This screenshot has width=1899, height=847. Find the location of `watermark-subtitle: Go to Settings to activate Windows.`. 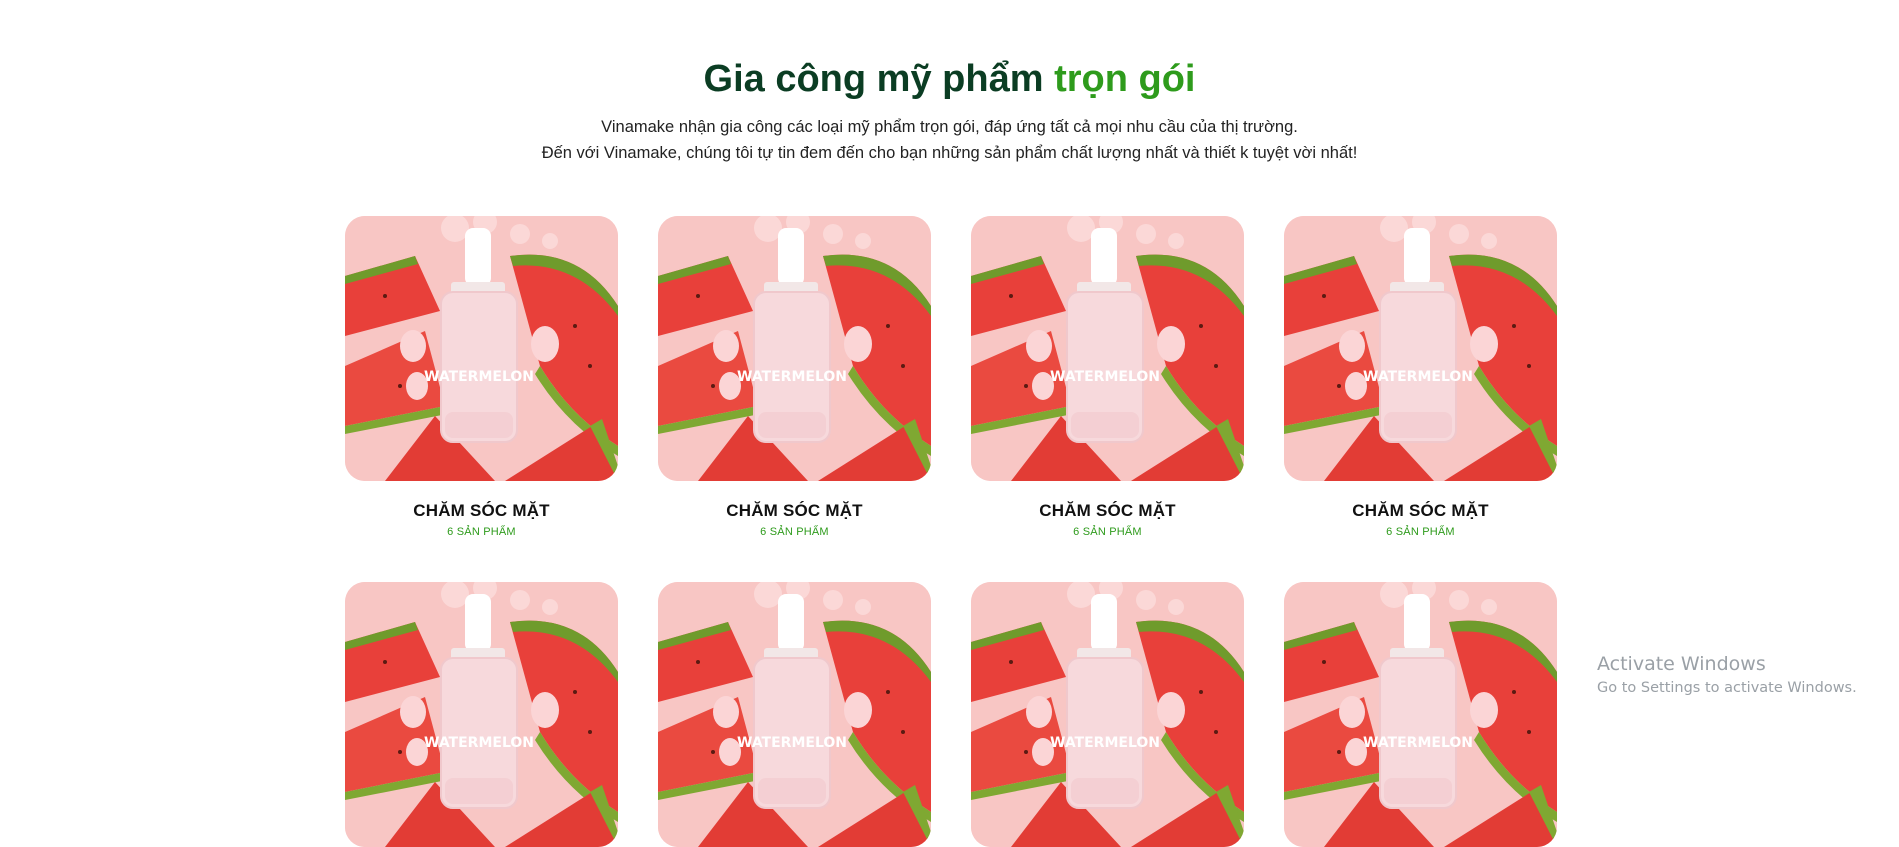

watermark-subtitle: Go to Settings to activate Windows. is located at coordinates (1727, 688).